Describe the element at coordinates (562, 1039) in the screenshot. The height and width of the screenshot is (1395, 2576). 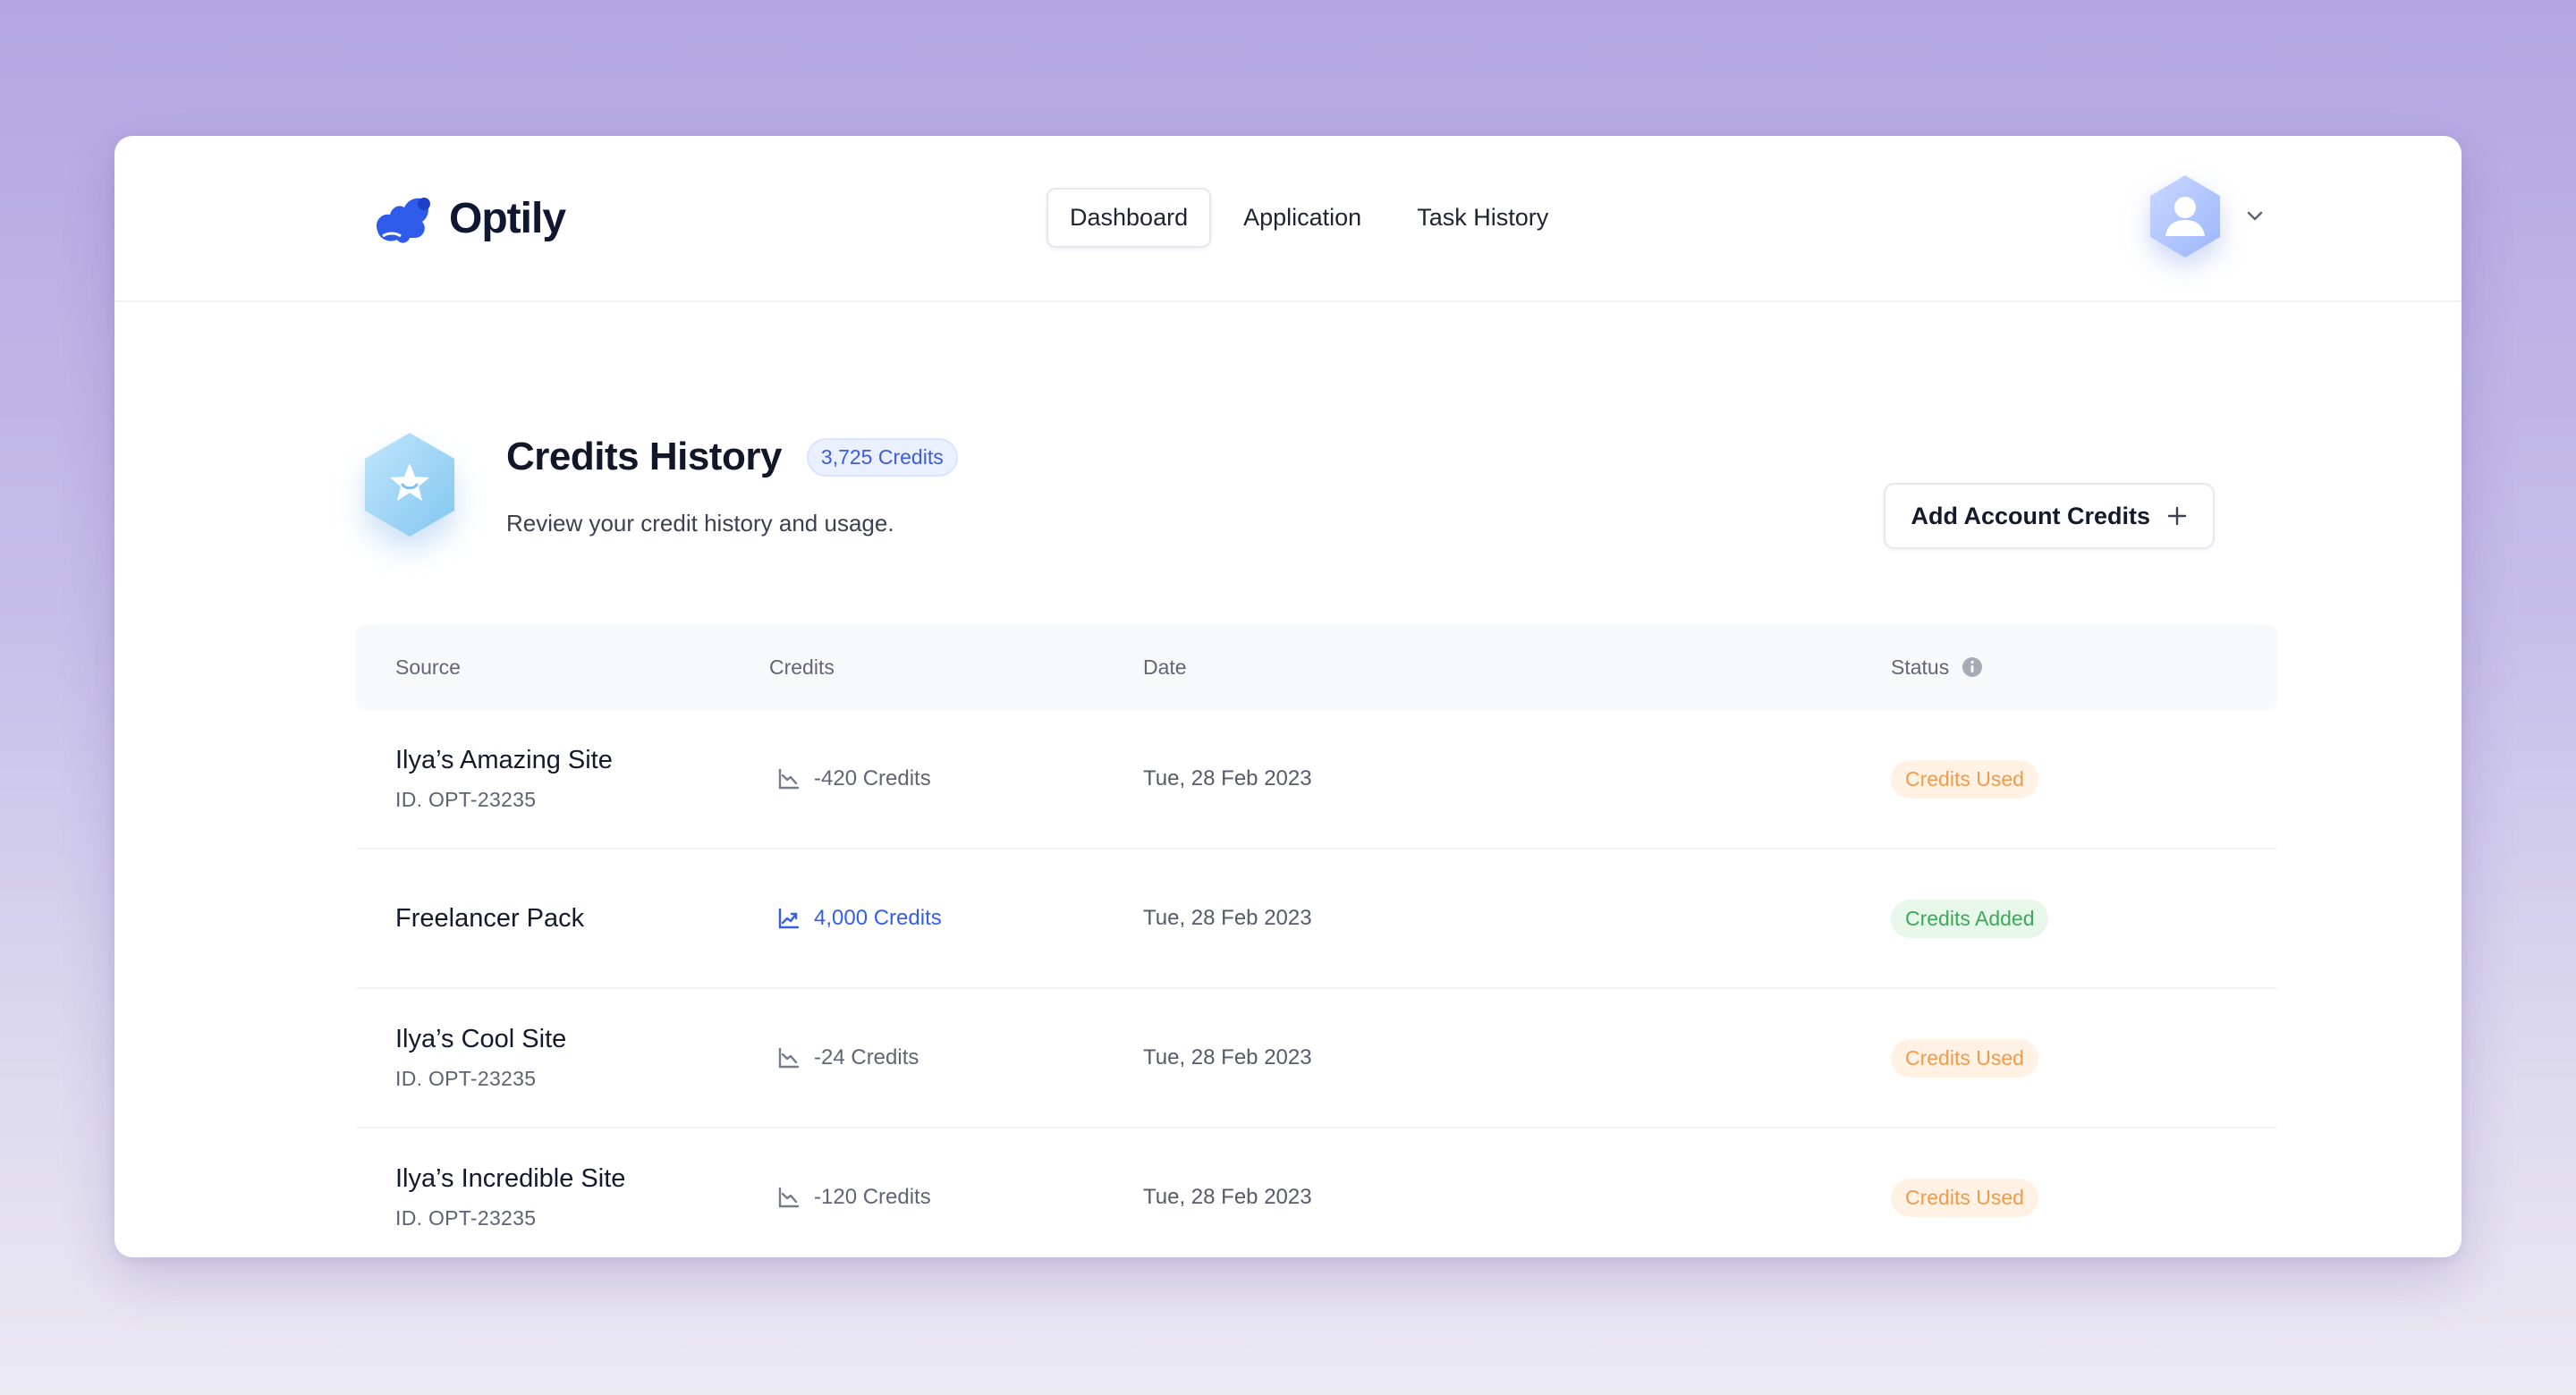
I see `source-name: Ilya’s Cool Site` at that location.